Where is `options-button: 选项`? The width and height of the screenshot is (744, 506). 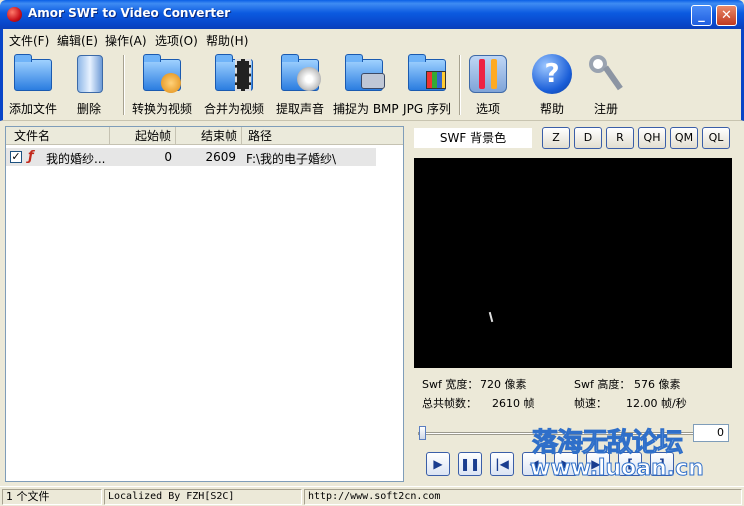
options-button: 选项 is located at coordinates (488, 84).